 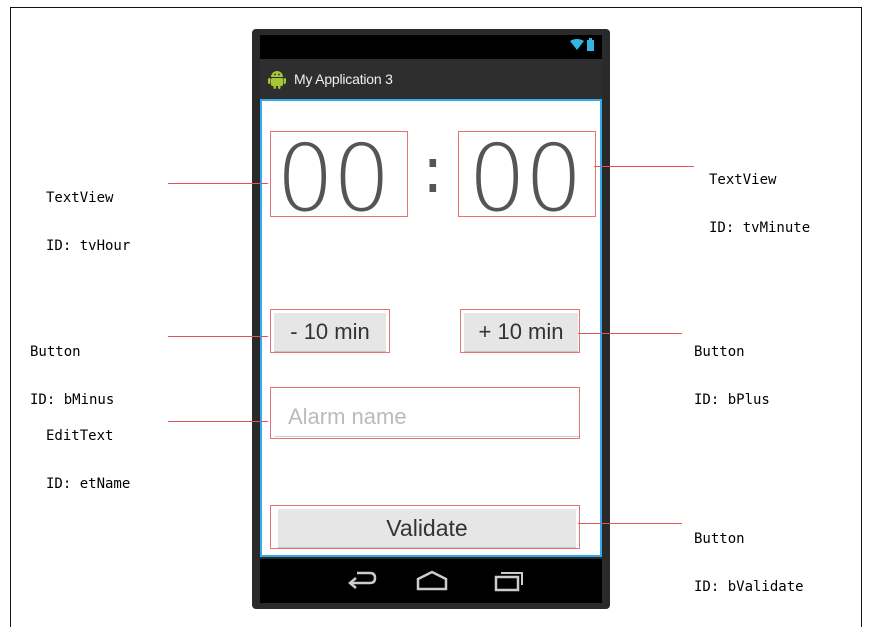 I want to click on annotation-id: ID: tvHour, so click(x=88, y=246).